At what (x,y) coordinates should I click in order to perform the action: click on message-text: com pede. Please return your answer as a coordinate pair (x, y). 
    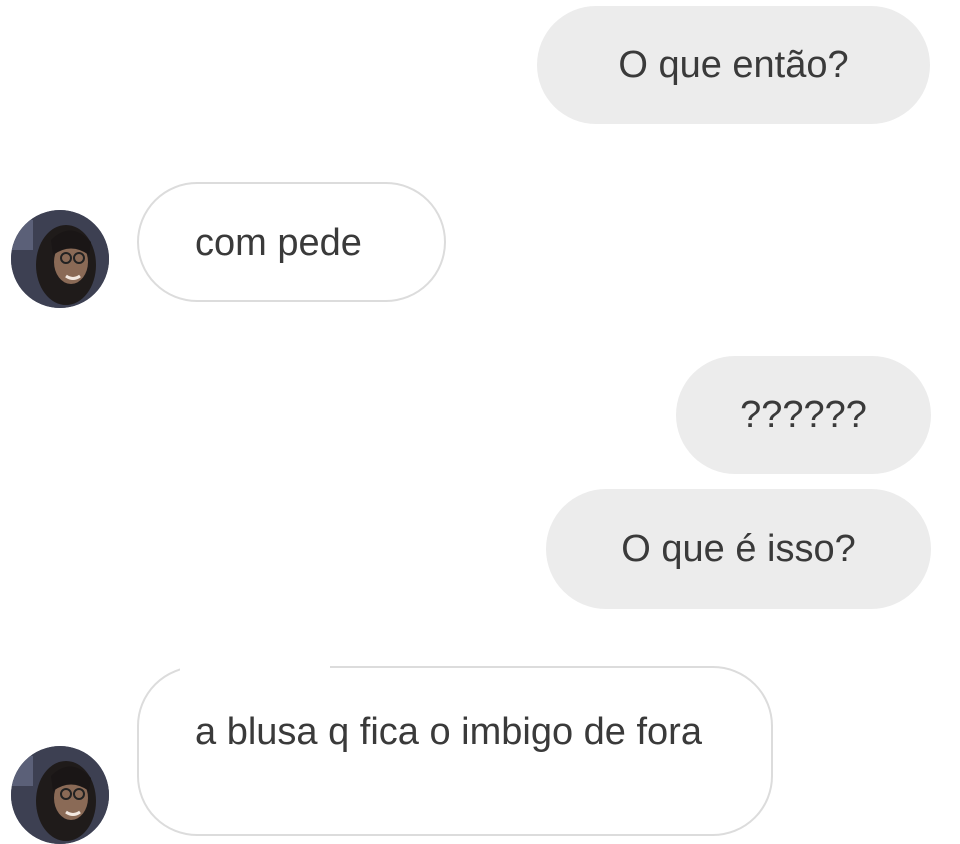
    Looking at the image, I should click on (278, 243).